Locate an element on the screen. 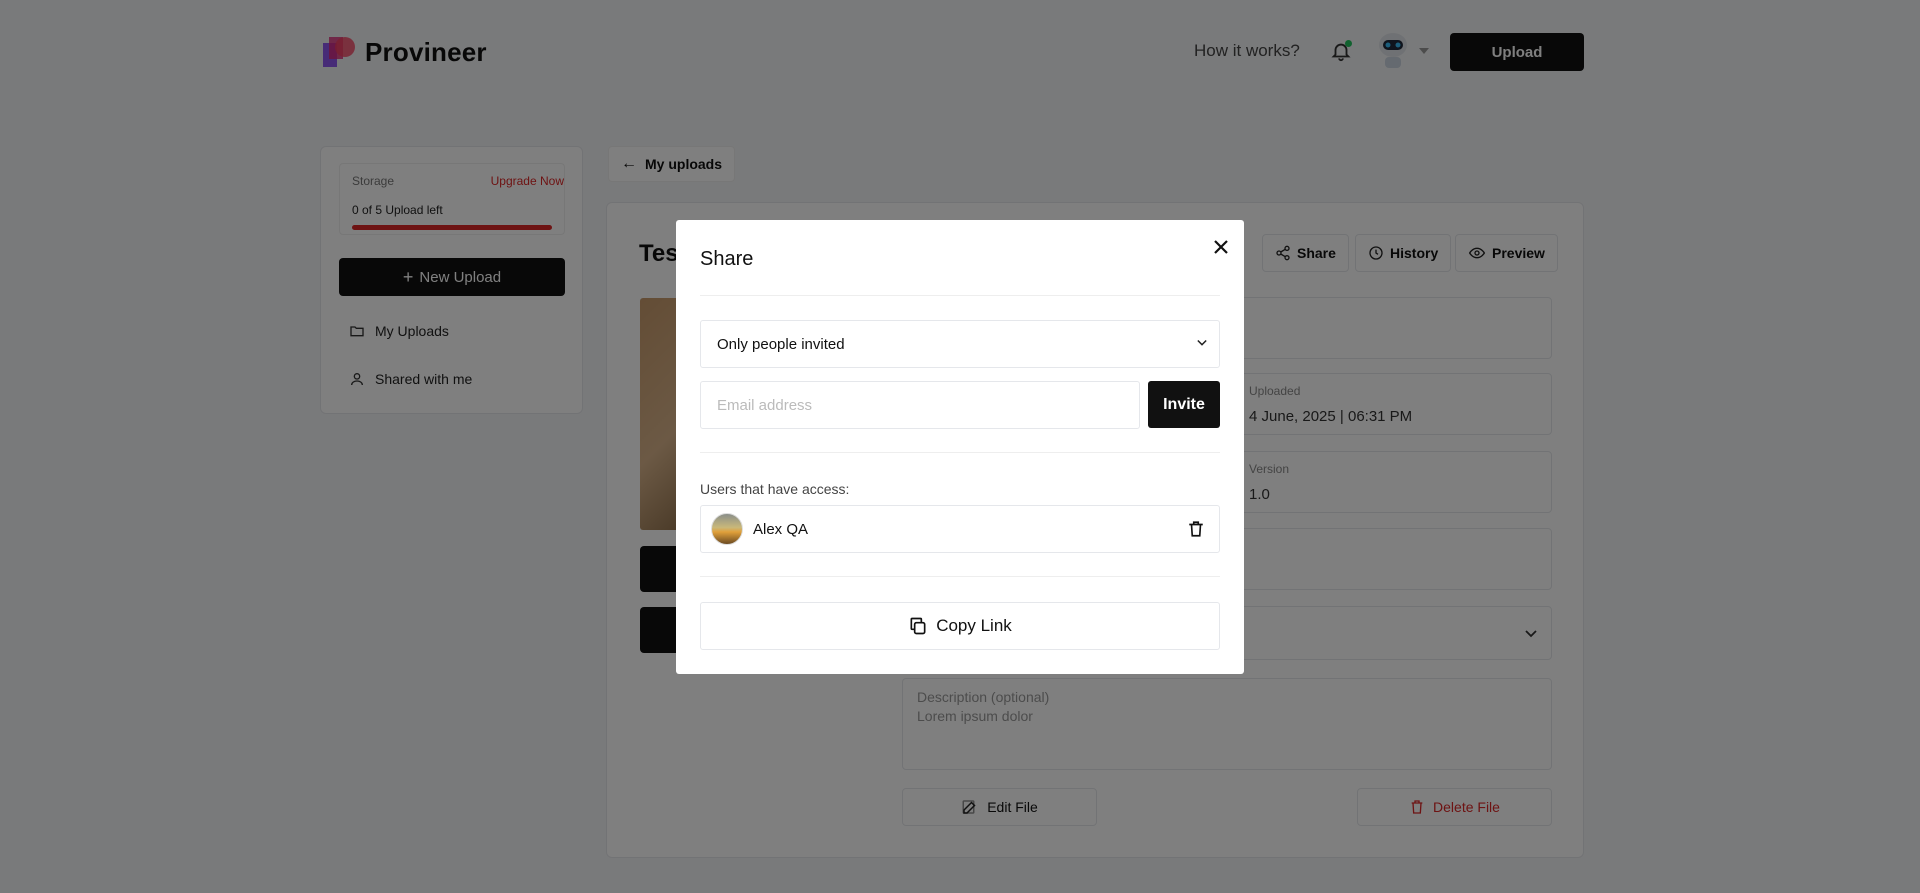 The width and height of the screenshot is (1920, 893). trash-icon is located at coordinates (1196, 529).